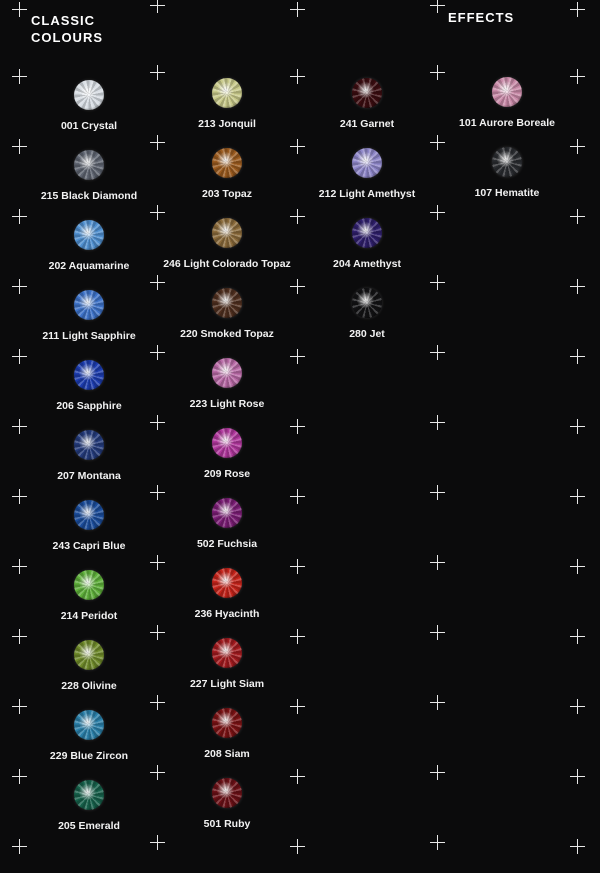 This screenshot has width=600, height=873. What do you see at coordinates (227, 183) in the screenshot?
I see `colour-swatch: 203 Topaz` at bounding box center [227, 183].